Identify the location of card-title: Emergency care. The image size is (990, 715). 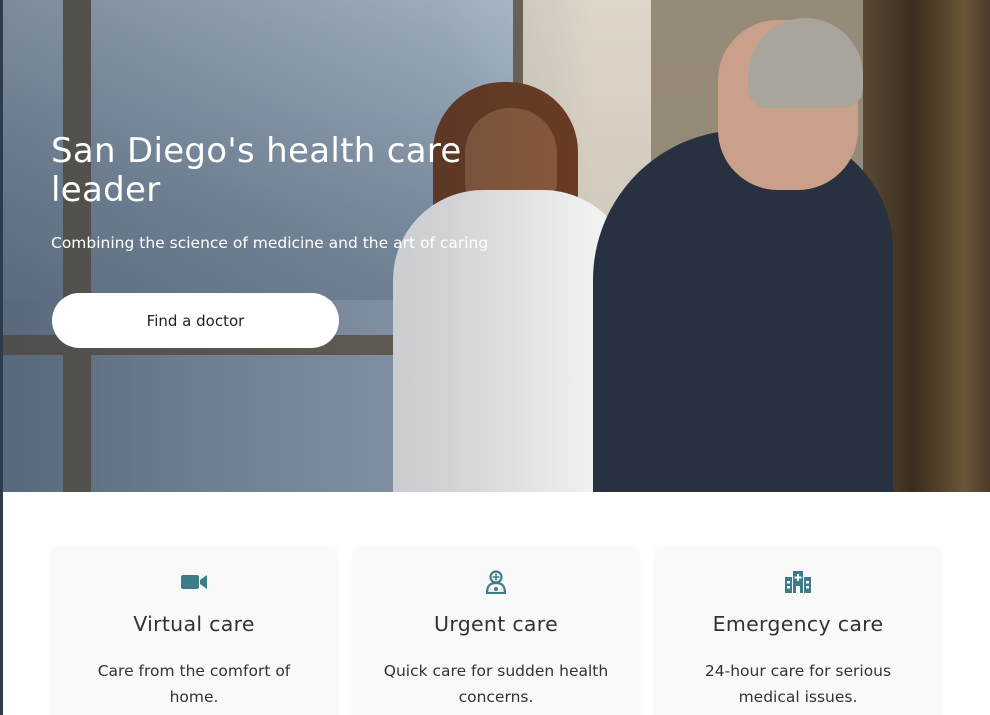
(798, 624).